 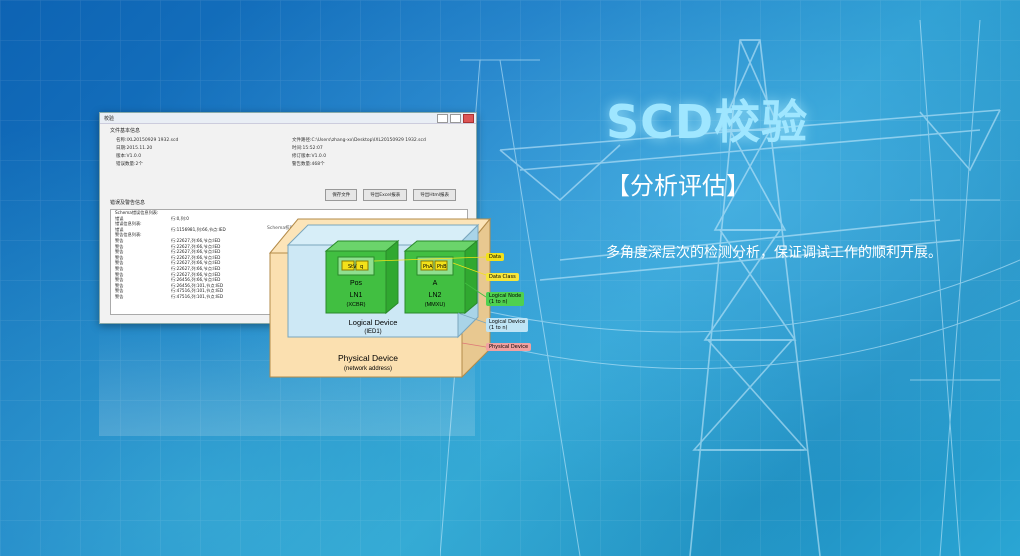 I want to click on logical-device-sub: (IED1), so click(x=372, y=332).